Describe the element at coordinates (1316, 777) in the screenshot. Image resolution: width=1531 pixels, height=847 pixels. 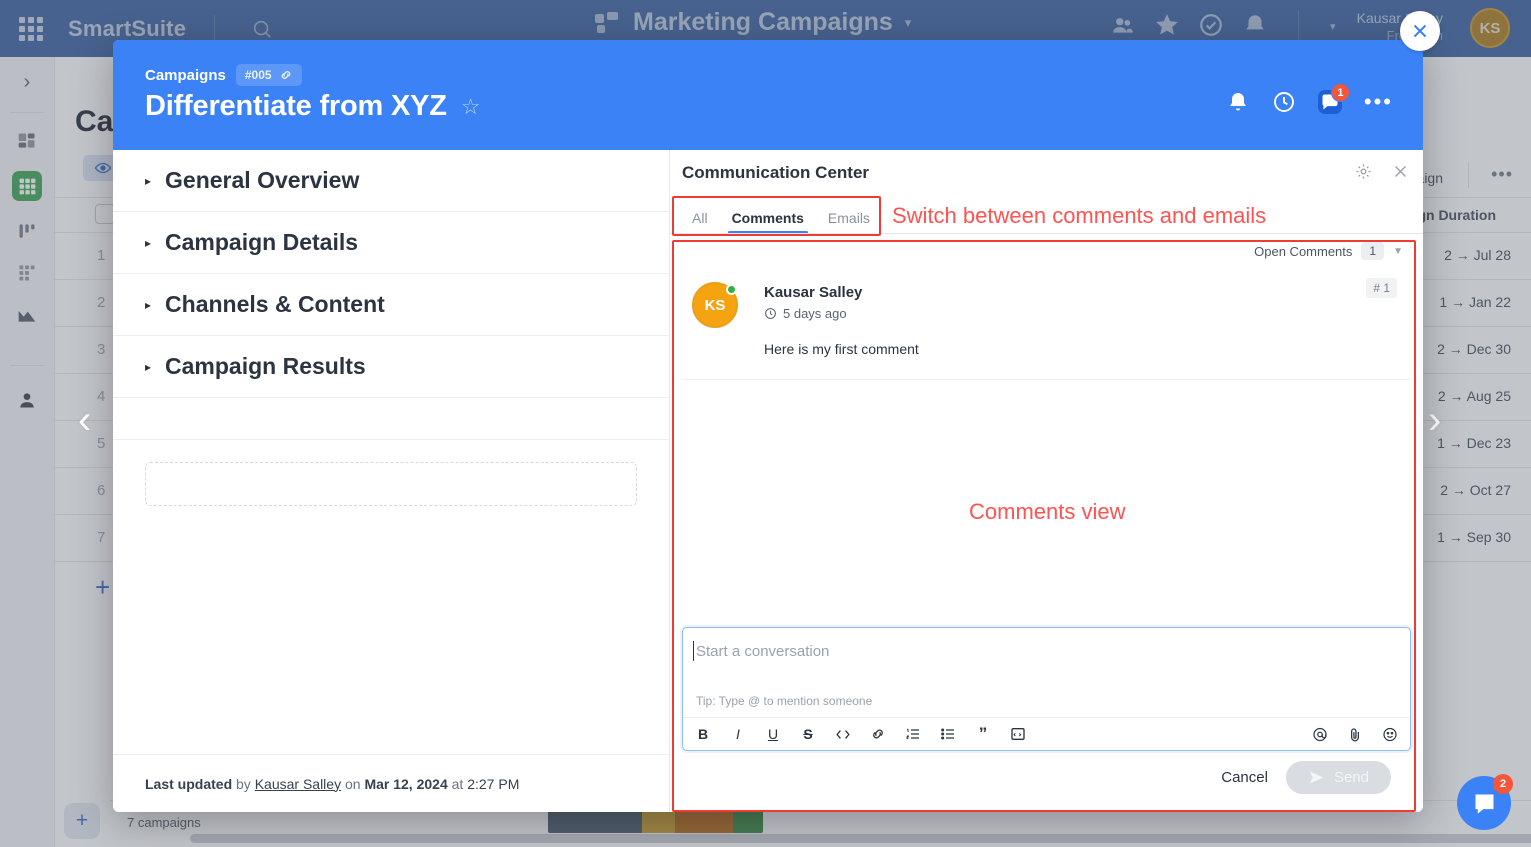
I see `send-icon` at that location.